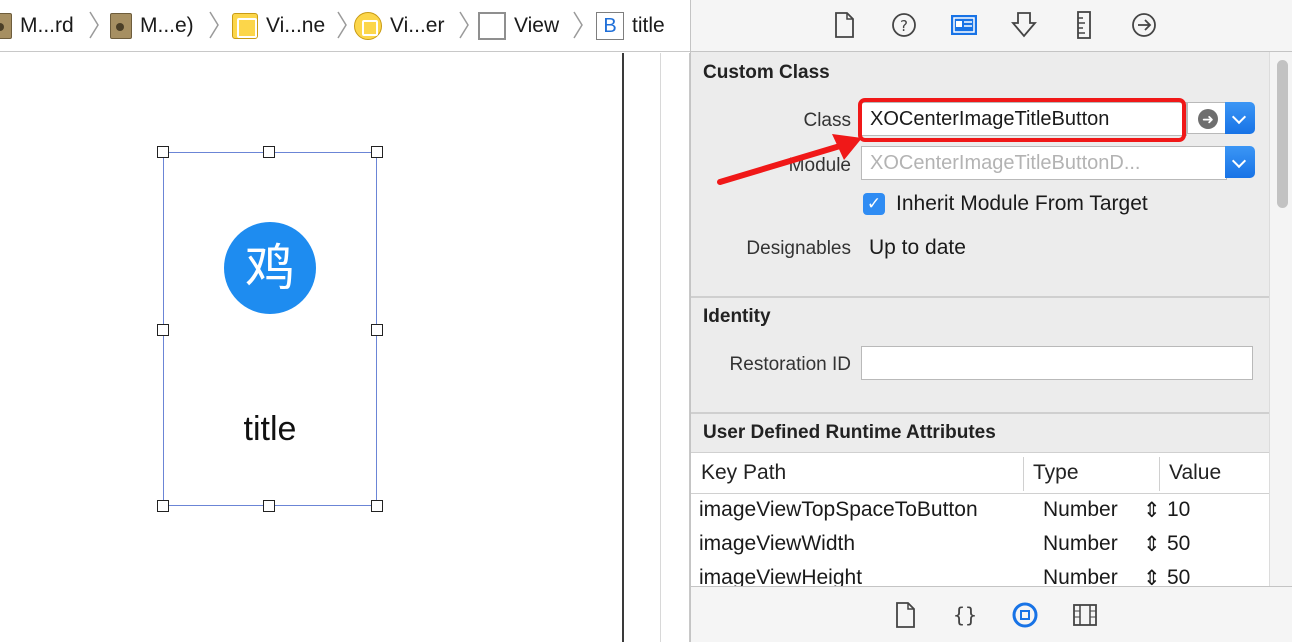  Describe the element at coordinates (270, 429) in the screenshot. I see `button-title-label: title` at that location.